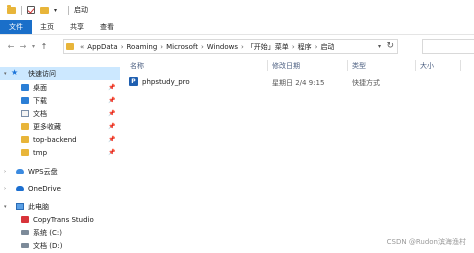 The width and height of the screenshot is (474, 253). What do you see at coordinates (427, 65) in the screenshot?
I see `column-header-size: 大小` at bounding box center [427, 65].